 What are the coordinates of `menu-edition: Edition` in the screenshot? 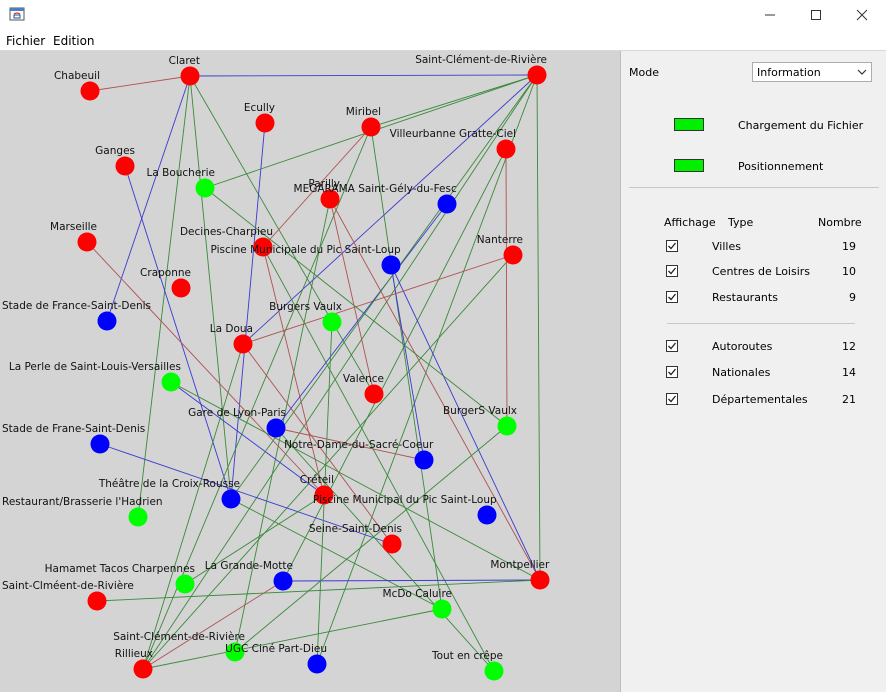 It's located at (74, 41).